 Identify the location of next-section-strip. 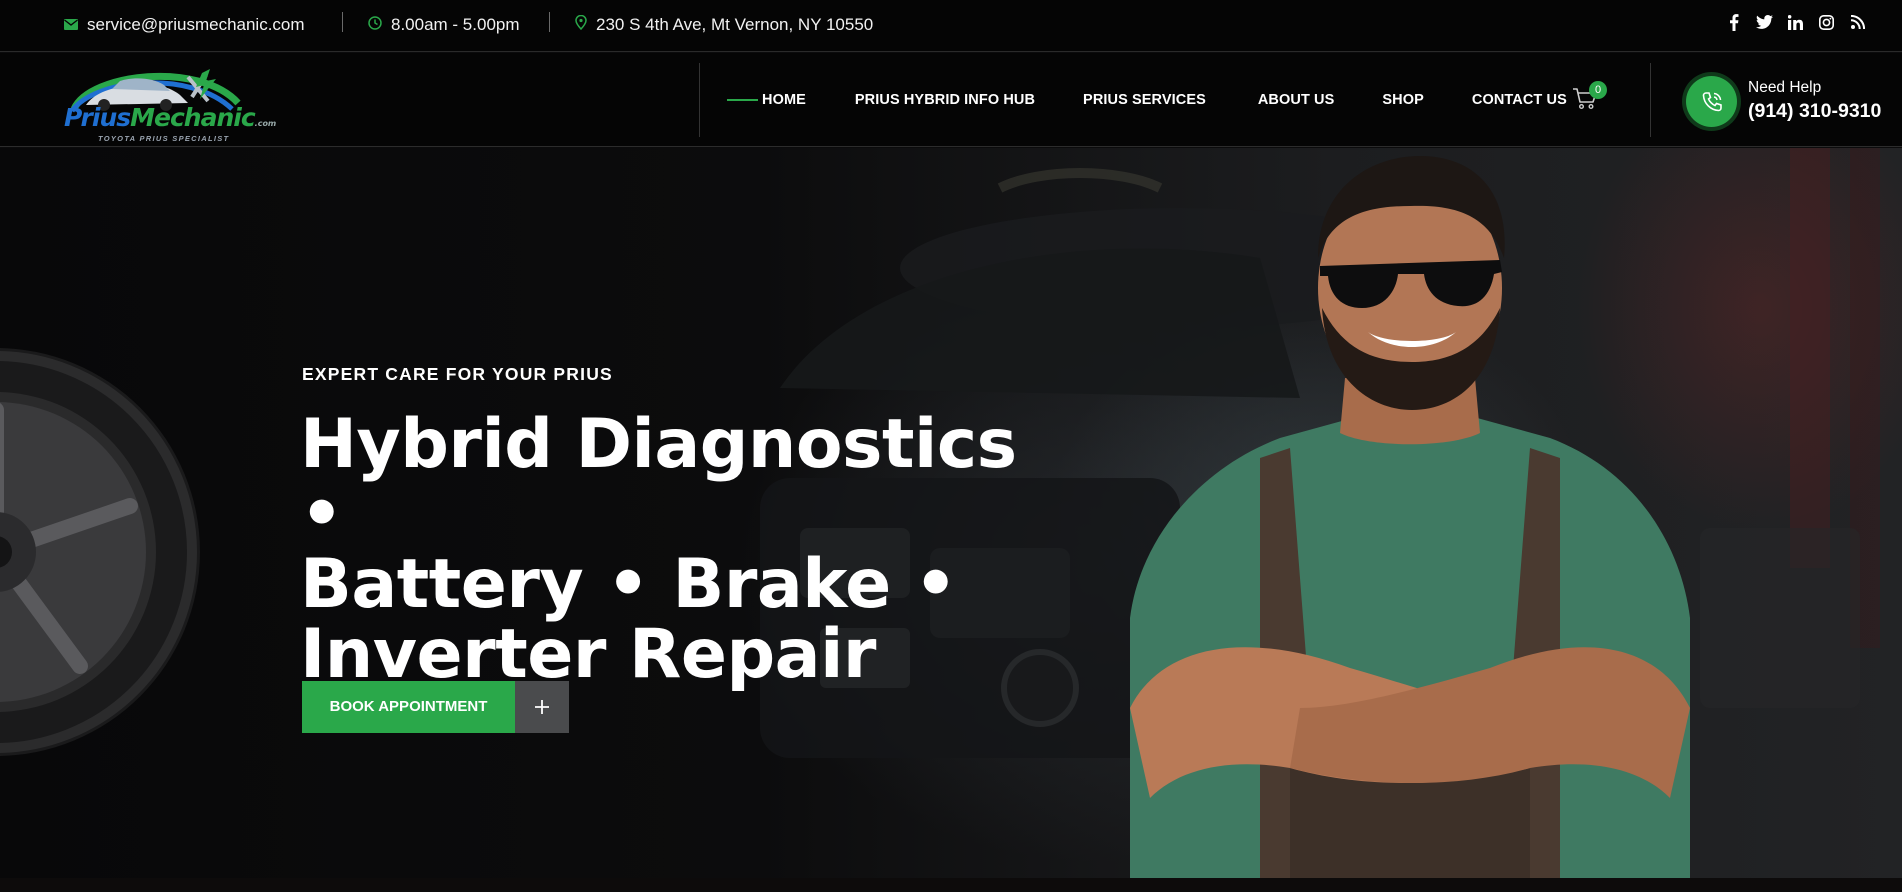
(951, 885).